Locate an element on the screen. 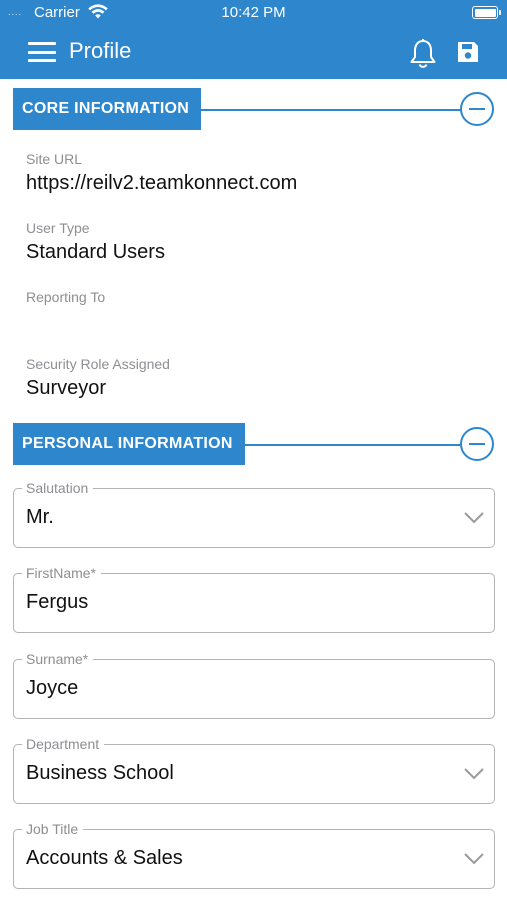 Image resolution: width=507 pixels, height=900 pixels. site-url-value: https://reilv2.teamkonnect.com is located at coordinates (162, 183).